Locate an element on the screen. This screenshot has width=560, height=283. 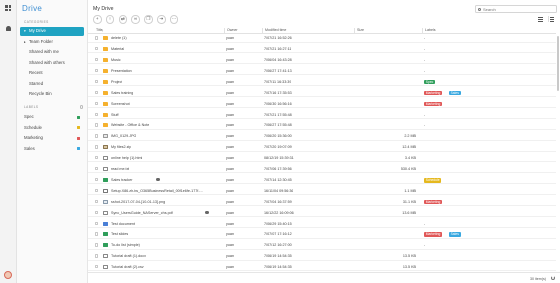
add-label-icon is located at coordinates (81, 107).